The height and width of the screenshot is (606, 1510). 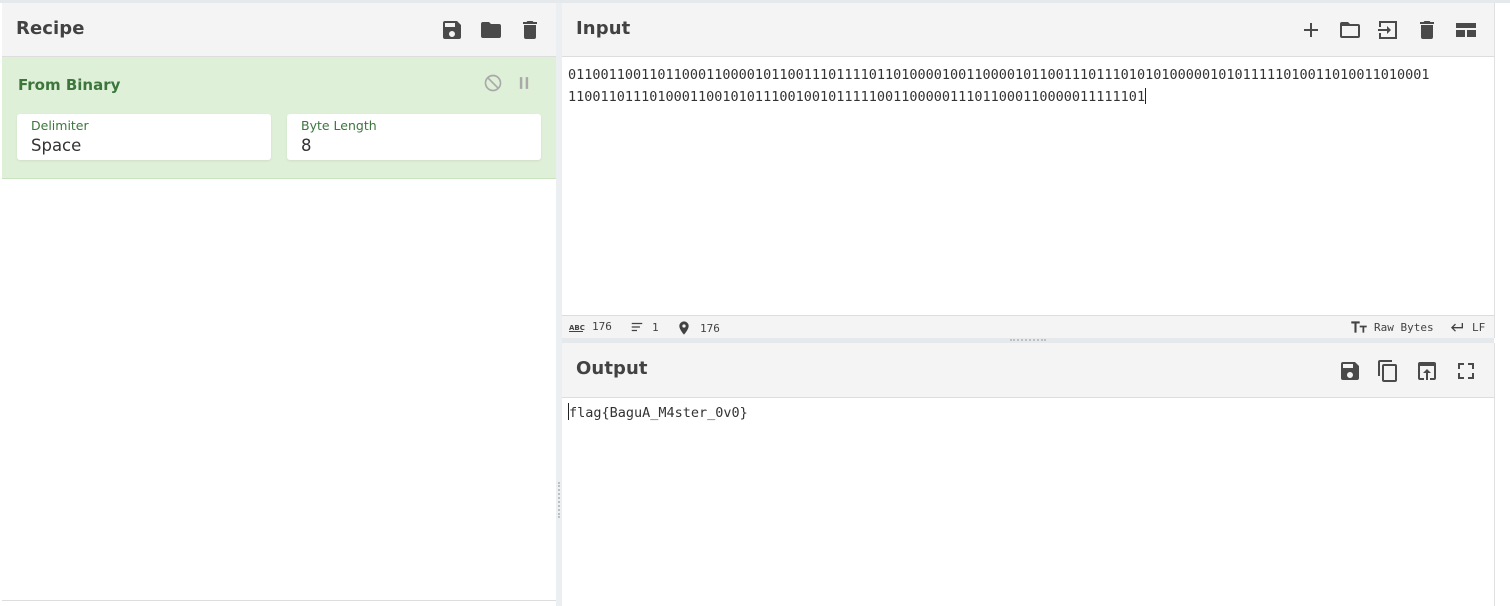 I want to click on layout-icon, so click(x=1466, y=30).